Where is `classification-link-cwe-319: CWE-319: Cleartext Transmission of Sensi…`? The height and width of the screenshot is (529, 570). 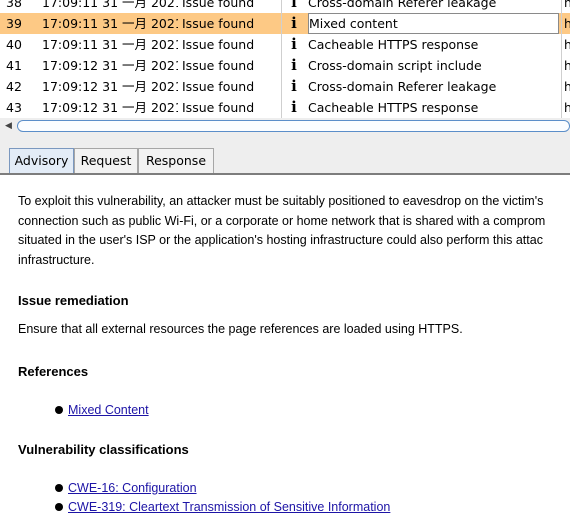 classification-link-cwe-319: CWE-319: Cleartext Transmission of Sensi… is located at coordinates (229, 507).